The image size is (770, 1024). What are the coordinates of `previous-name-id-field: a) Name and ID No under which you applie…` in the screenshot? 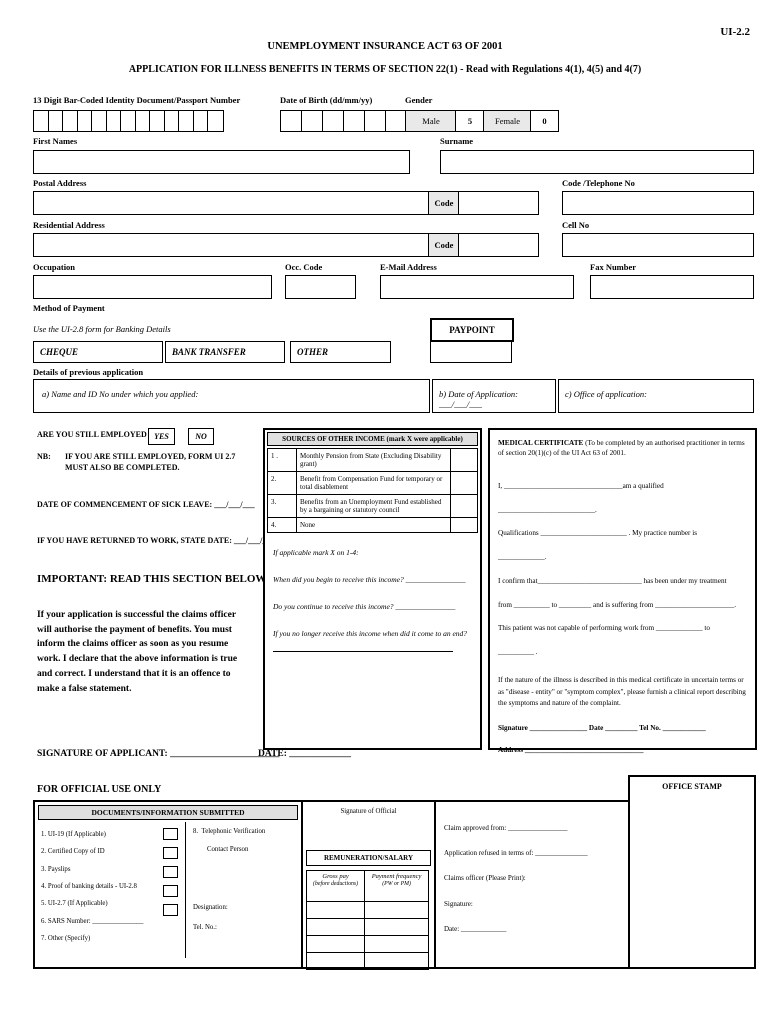 It's located at (231, 396).